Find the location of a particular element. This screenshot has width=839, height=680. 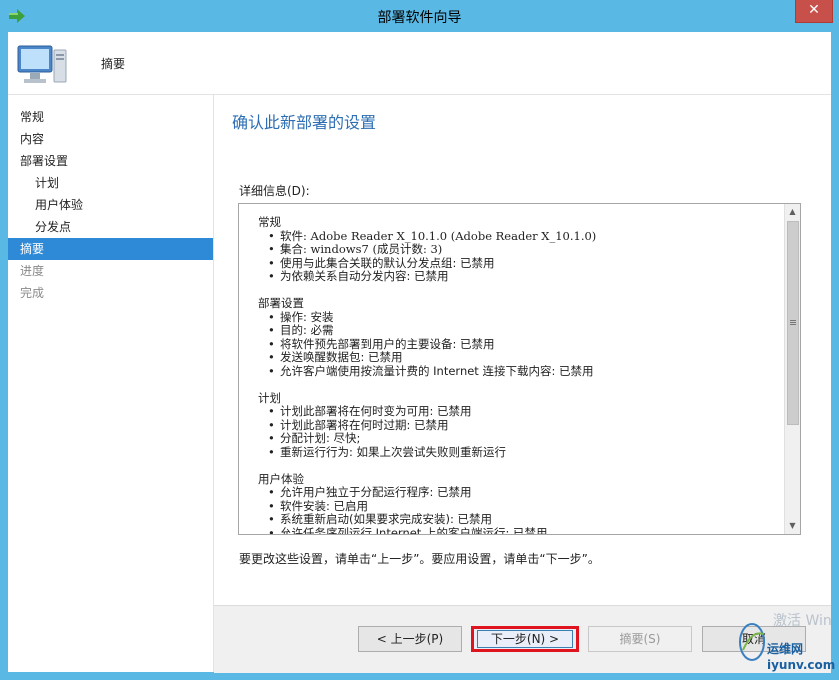

page-title: 摘要 is located at coordinates (113, 64).